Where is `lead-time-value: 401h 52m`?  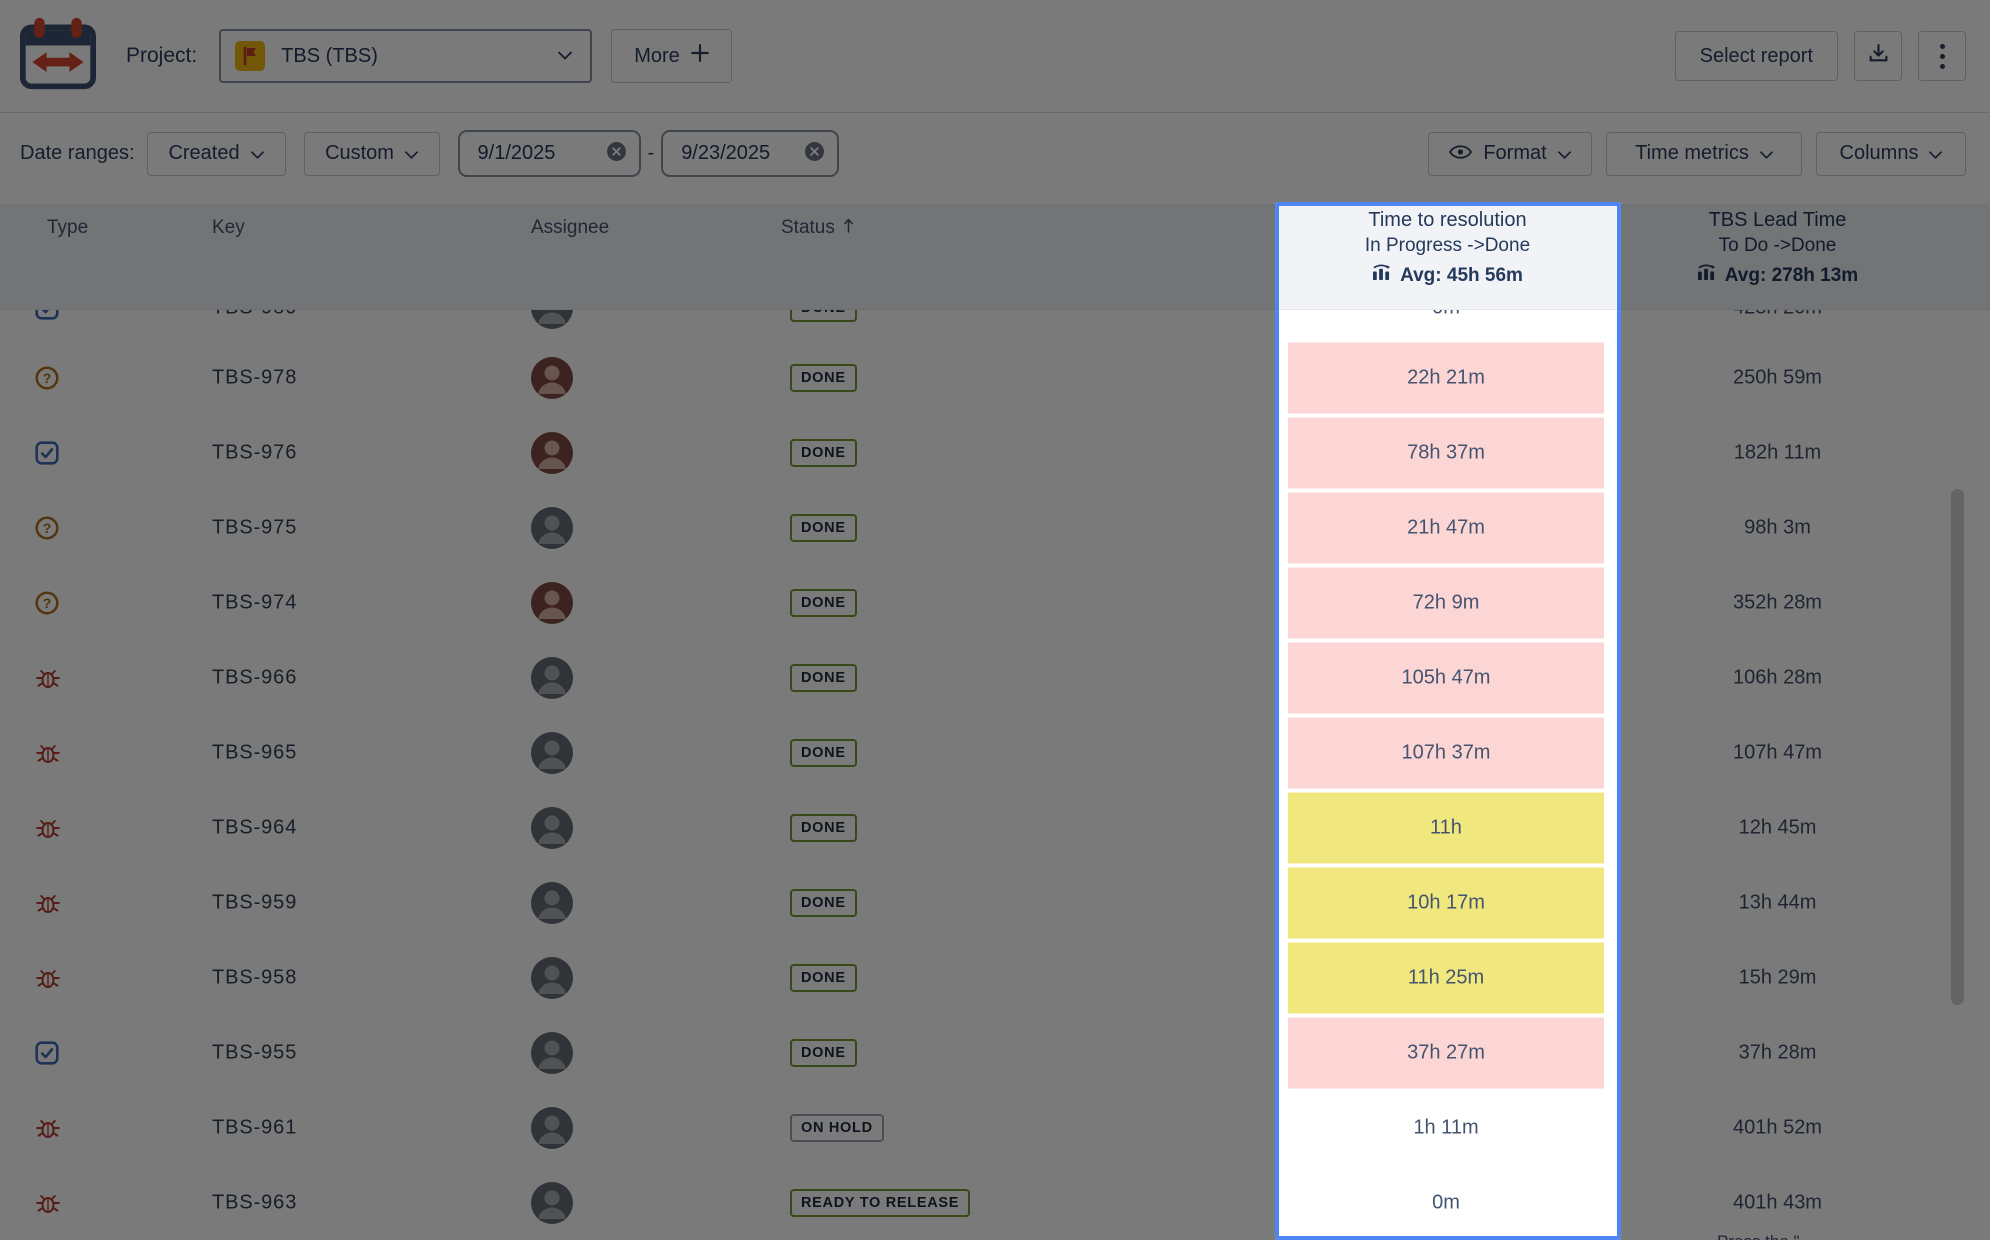 lead-time-value: 401h 52m is located at coordinates (1777, 1127).